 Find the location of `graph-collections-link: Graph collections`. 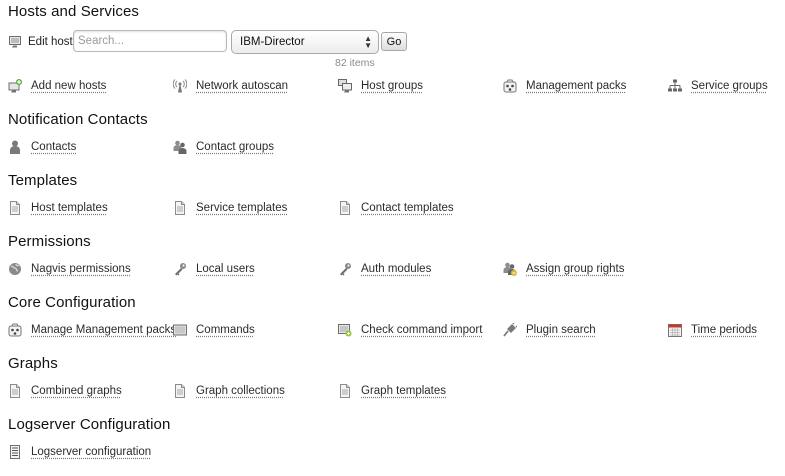

graph-collections-link: Graph collections is located at coordinates (229, 391).